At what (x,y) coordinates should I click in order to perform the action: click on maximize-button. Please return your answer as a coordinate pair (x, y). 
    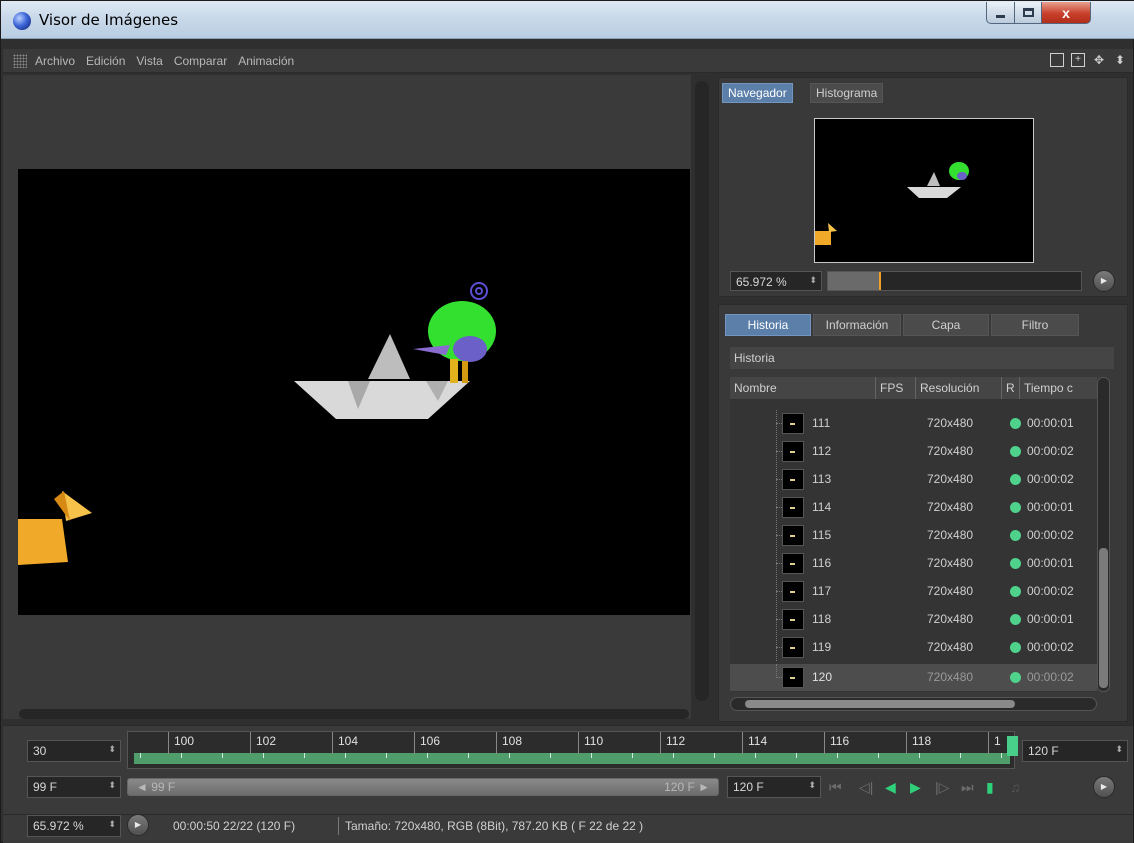
    Looking at the image, I should click on (1028, 13).